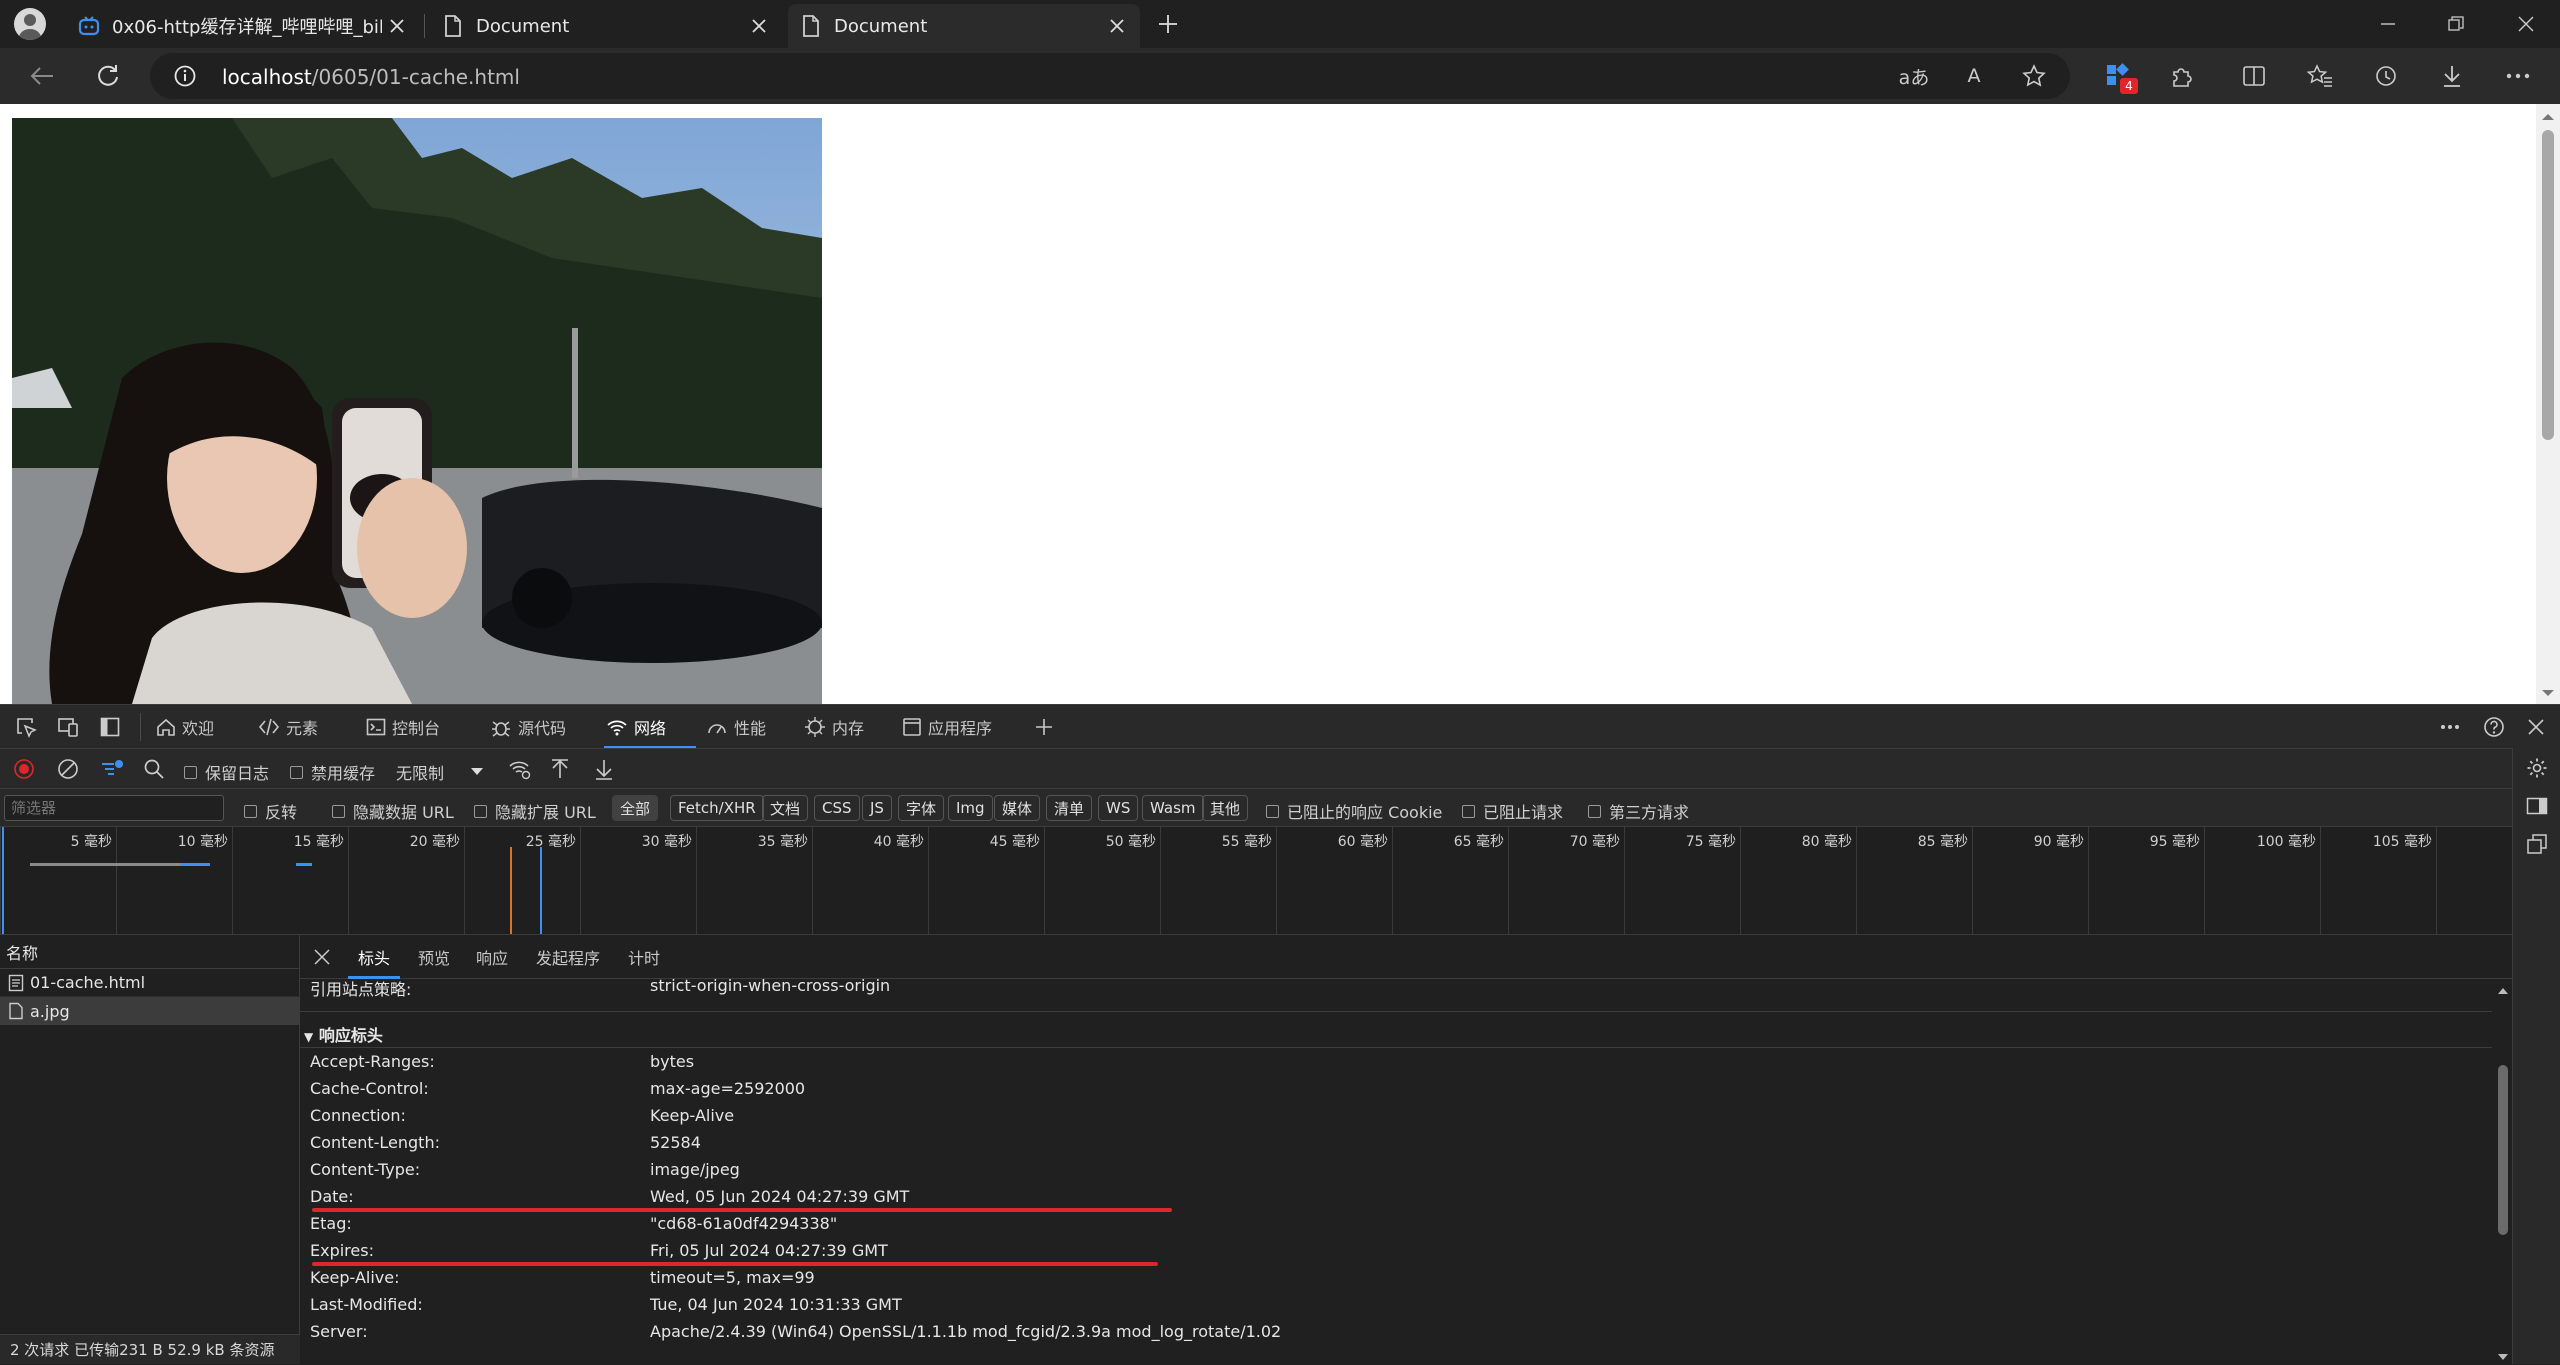 The width and height of the screenshot is (2560, 1365). I want to click on downloads-button, so click(2452, 76).